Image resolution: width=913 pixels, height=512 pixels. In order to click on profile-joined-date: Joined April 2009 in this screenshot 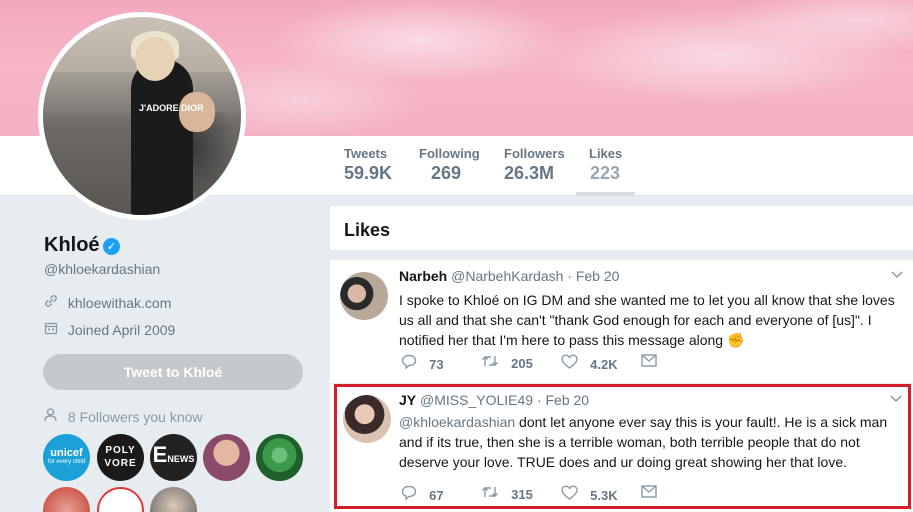, I will do `click(121, 330)`.